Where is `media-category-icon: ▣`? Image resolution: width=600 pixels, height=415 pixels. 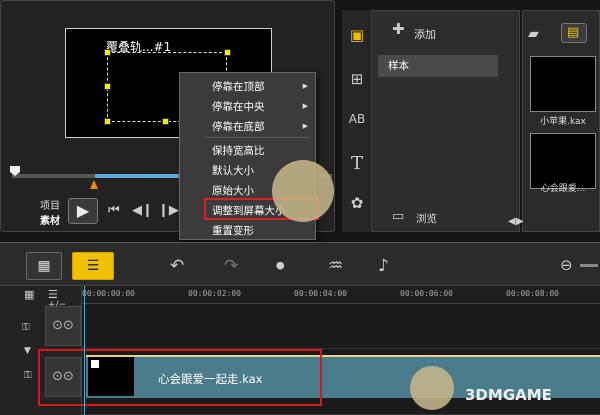 media-category-icon: ▣ is located at coordinates (357, 35).